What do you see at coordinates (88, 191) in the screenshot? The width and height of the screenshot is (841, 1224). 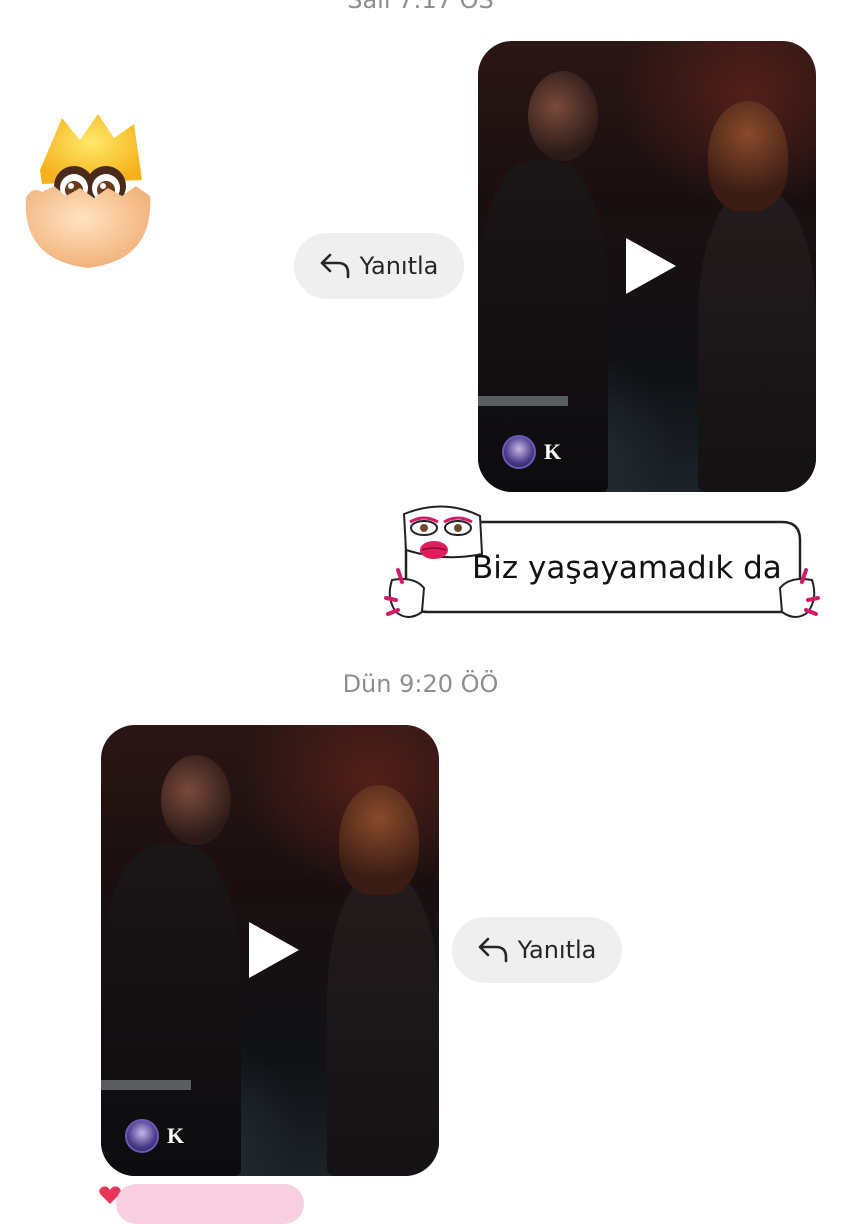 I see `hatching-egg-emoji` at bounding box center [88, 191].